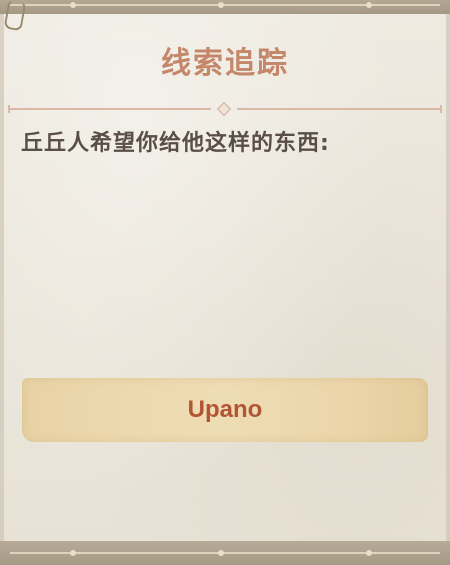  I want to click on clue-prompt: 丘丘人希望你给他这样的东西:, so click(175, 143).